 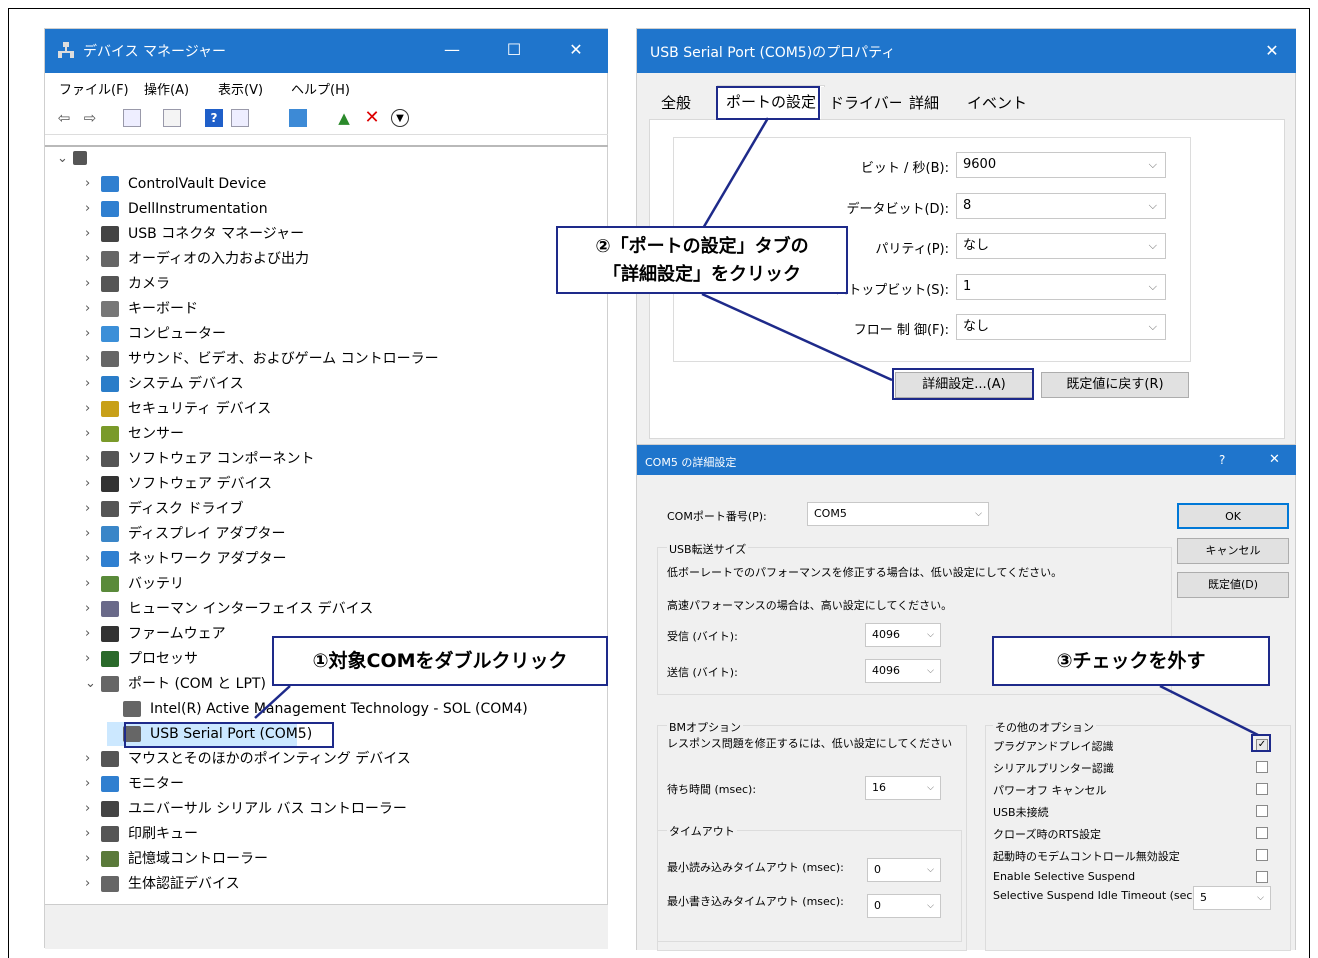 What do you see at coordinates (320, 88) in the screenshot?
I see `menu-help: ヘルプ(H)` at bounding box center [320, 88].